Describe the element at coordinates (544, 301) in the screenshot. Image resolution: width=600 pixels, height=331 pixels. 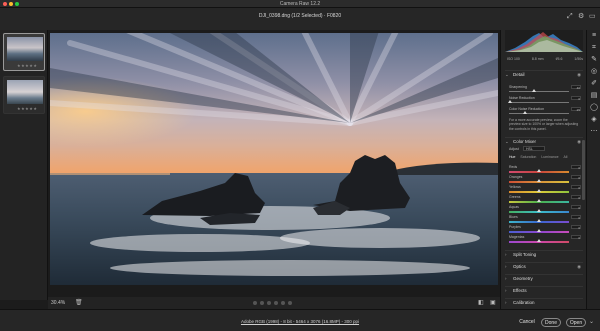
I see `calibration-section: › Calibration` at that location.